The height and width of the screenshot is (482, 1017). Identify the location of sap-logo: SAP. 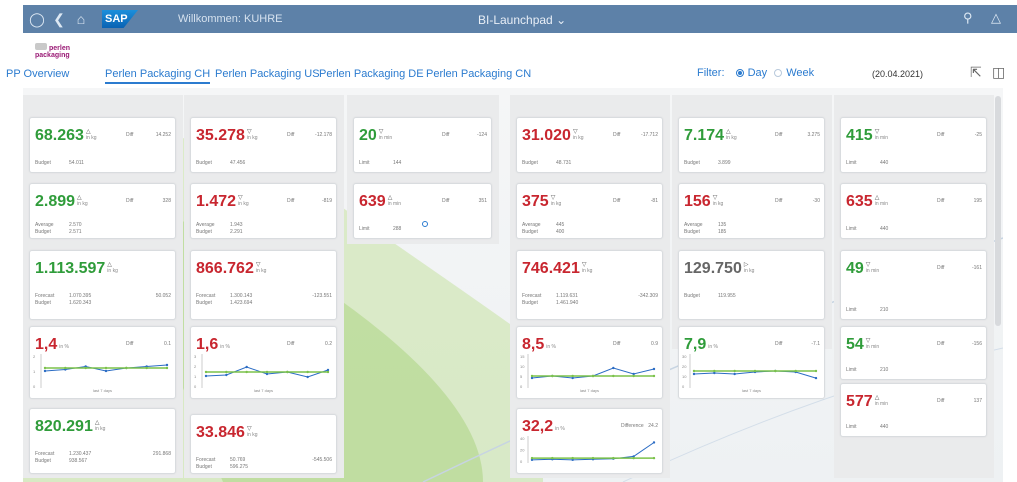
(120, 19).